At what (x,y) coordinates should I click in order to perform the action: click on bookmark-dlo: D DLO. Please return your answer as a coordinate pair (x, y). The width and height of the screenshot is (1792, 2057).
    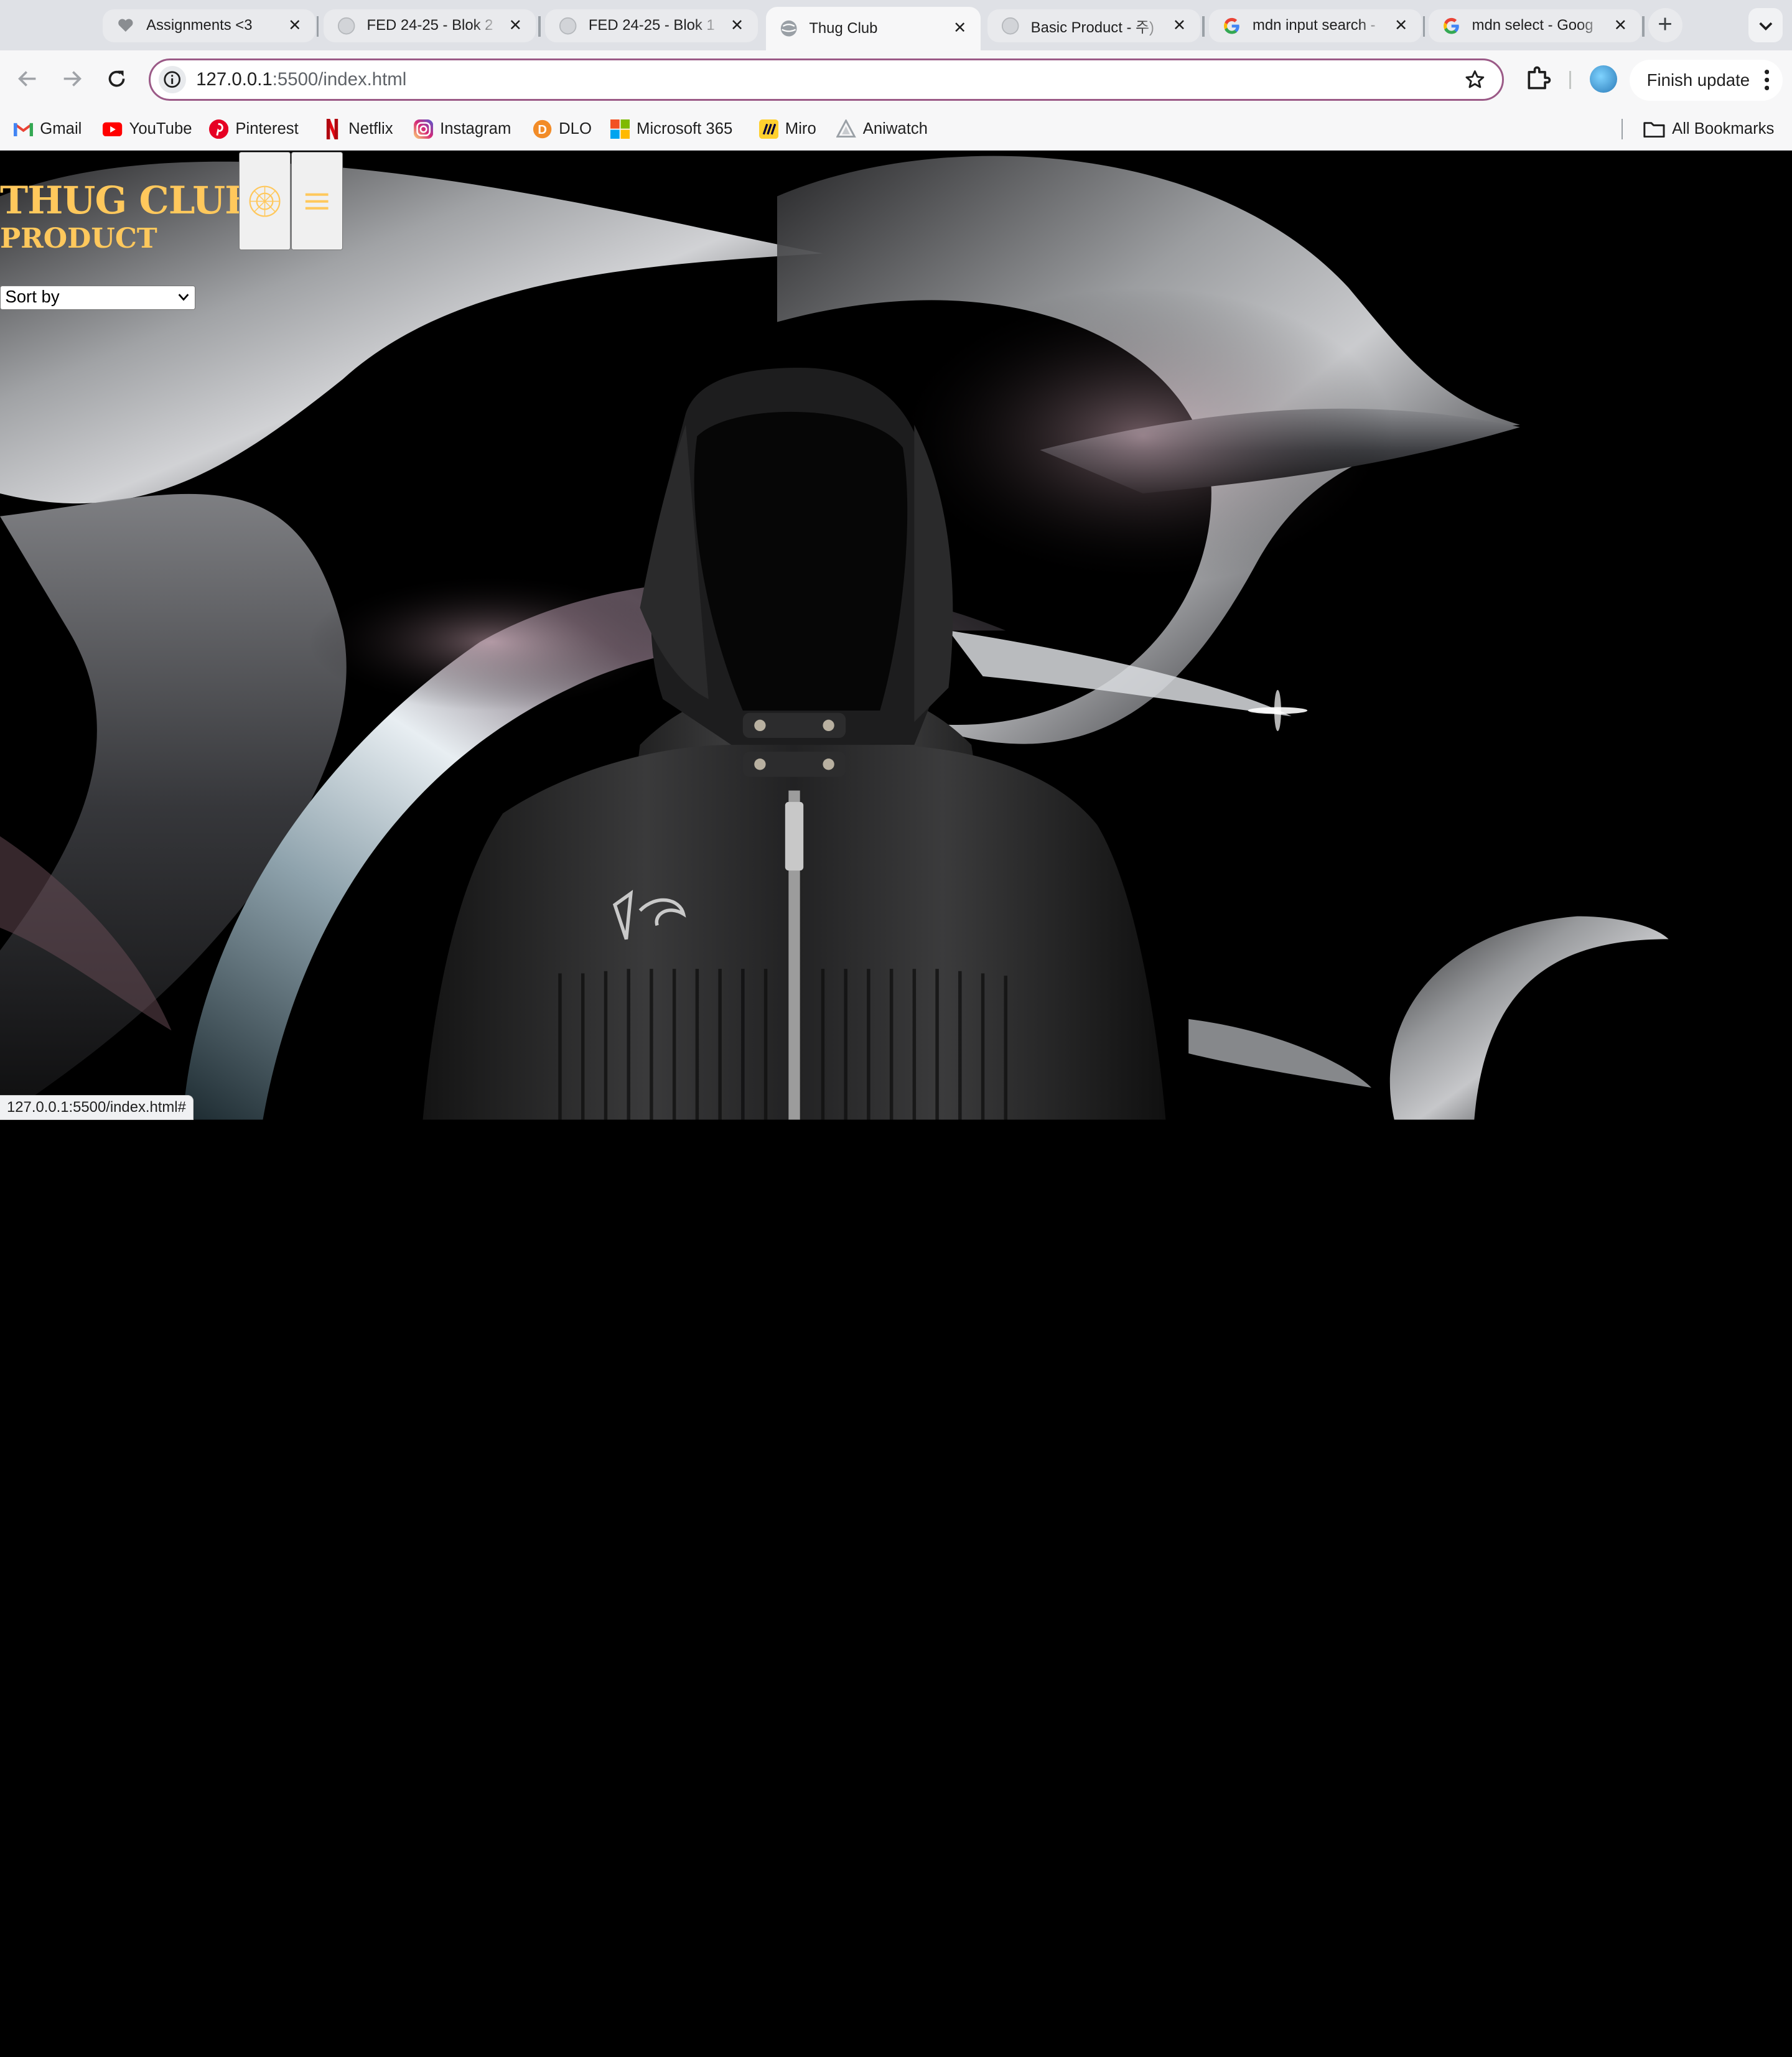
    Looking at the image, I should click on (563, 129).